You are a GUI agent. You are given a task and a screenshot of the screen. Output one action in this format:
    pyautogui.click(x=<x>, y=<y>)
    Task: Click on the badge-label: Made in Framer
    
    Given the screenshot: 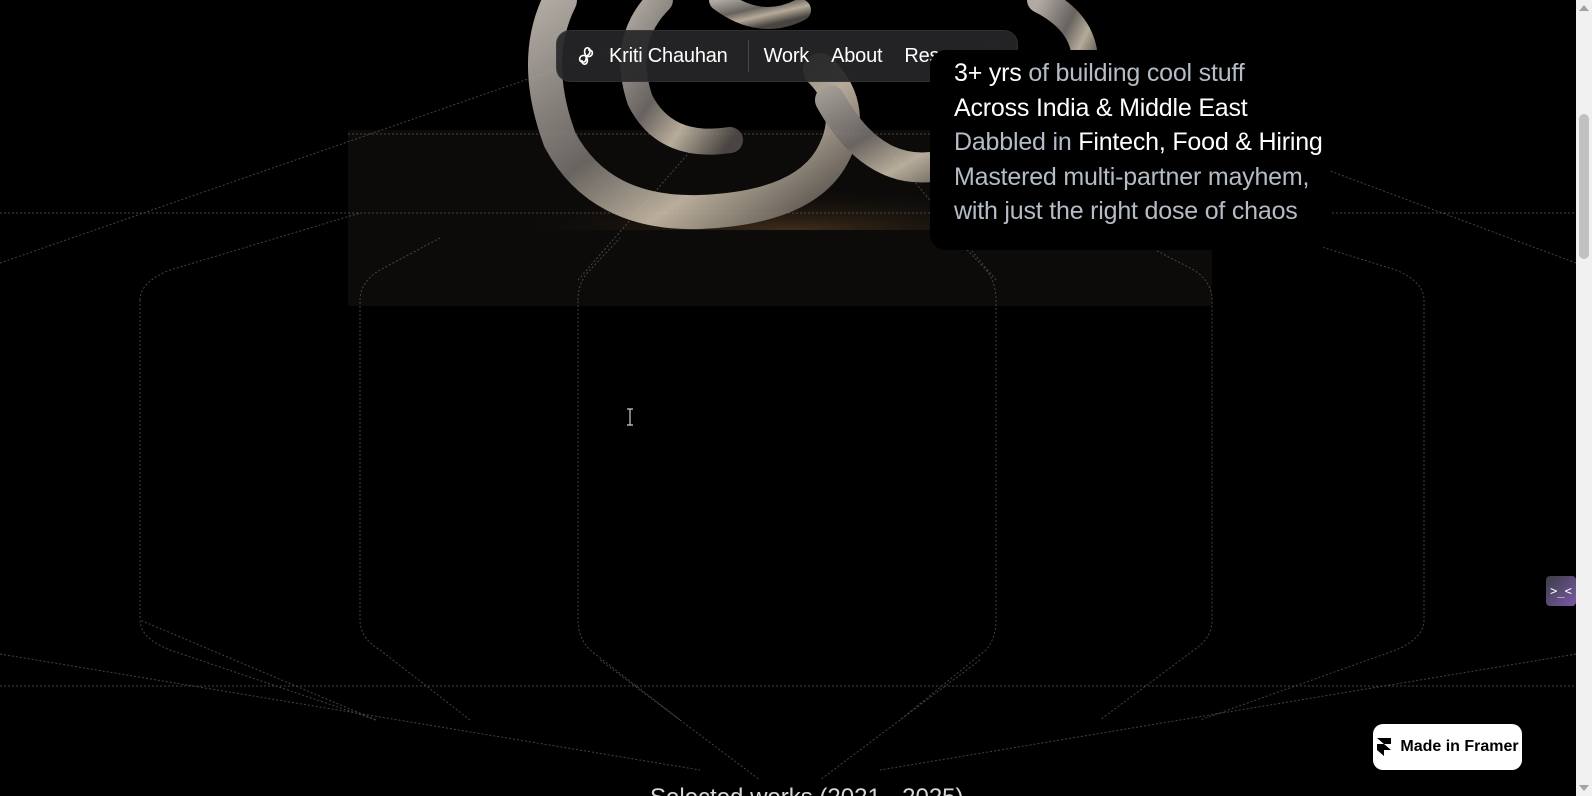 What is the action you would take?
    pyautogui.click(x=1459, y=746)
    